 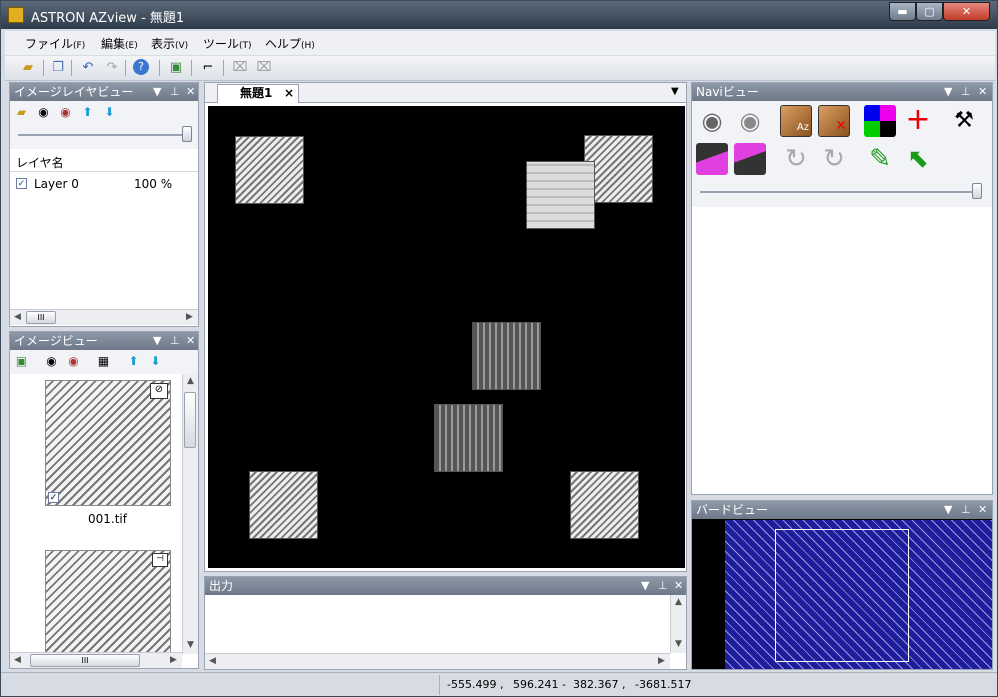 I want to click on pencil-icon: ✎, so click(x=880, y=159).